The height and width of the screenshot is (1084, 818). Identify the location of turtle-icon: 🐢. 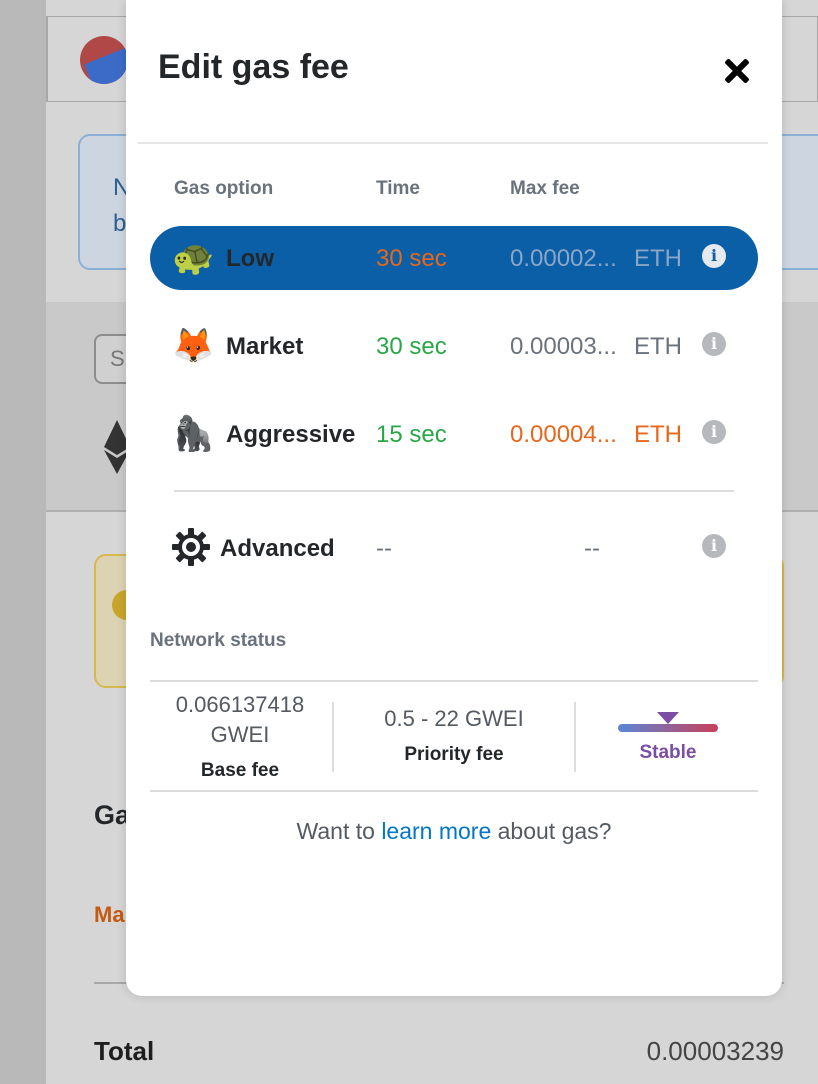
(193, 258).